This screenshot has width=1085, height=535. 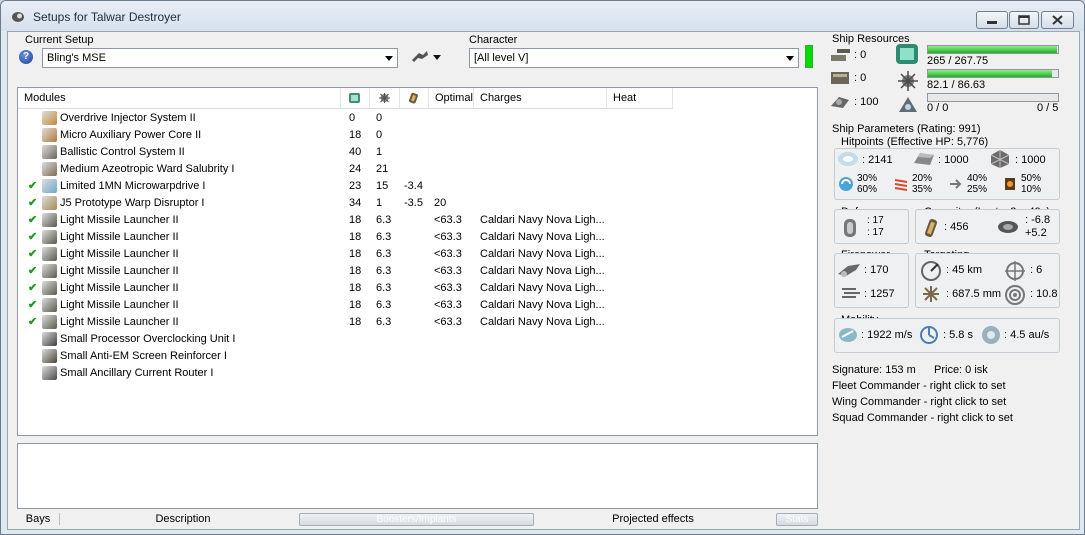 What do you see at coordinates (355, 98) in the screenshot?
I see `col-cpu` at bounding box center [355, 98].